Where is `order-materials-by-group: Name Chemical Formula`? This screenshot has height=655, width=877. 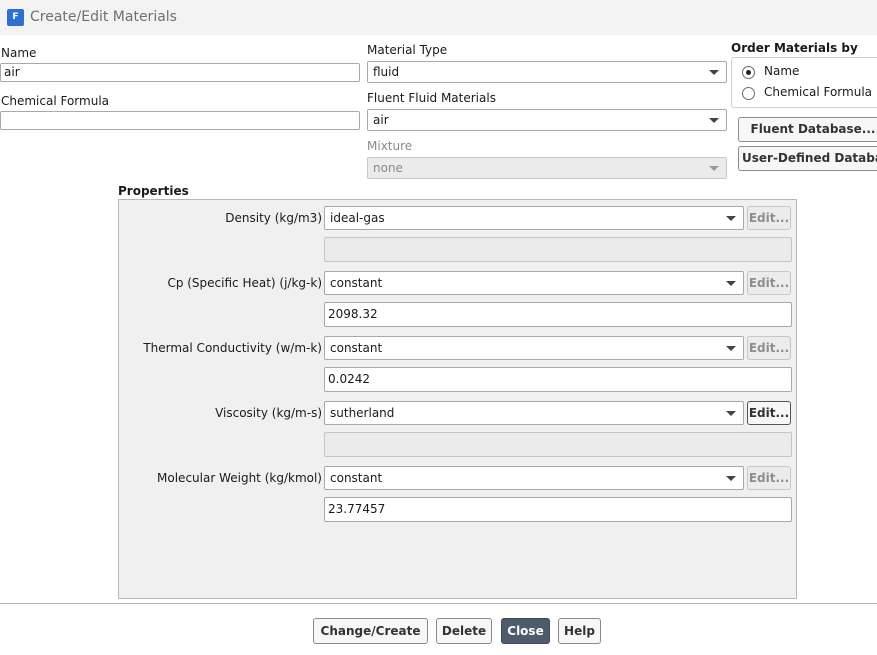
order-materials-by-group: Name Chemical Formula is located at coordinates (804, 82).